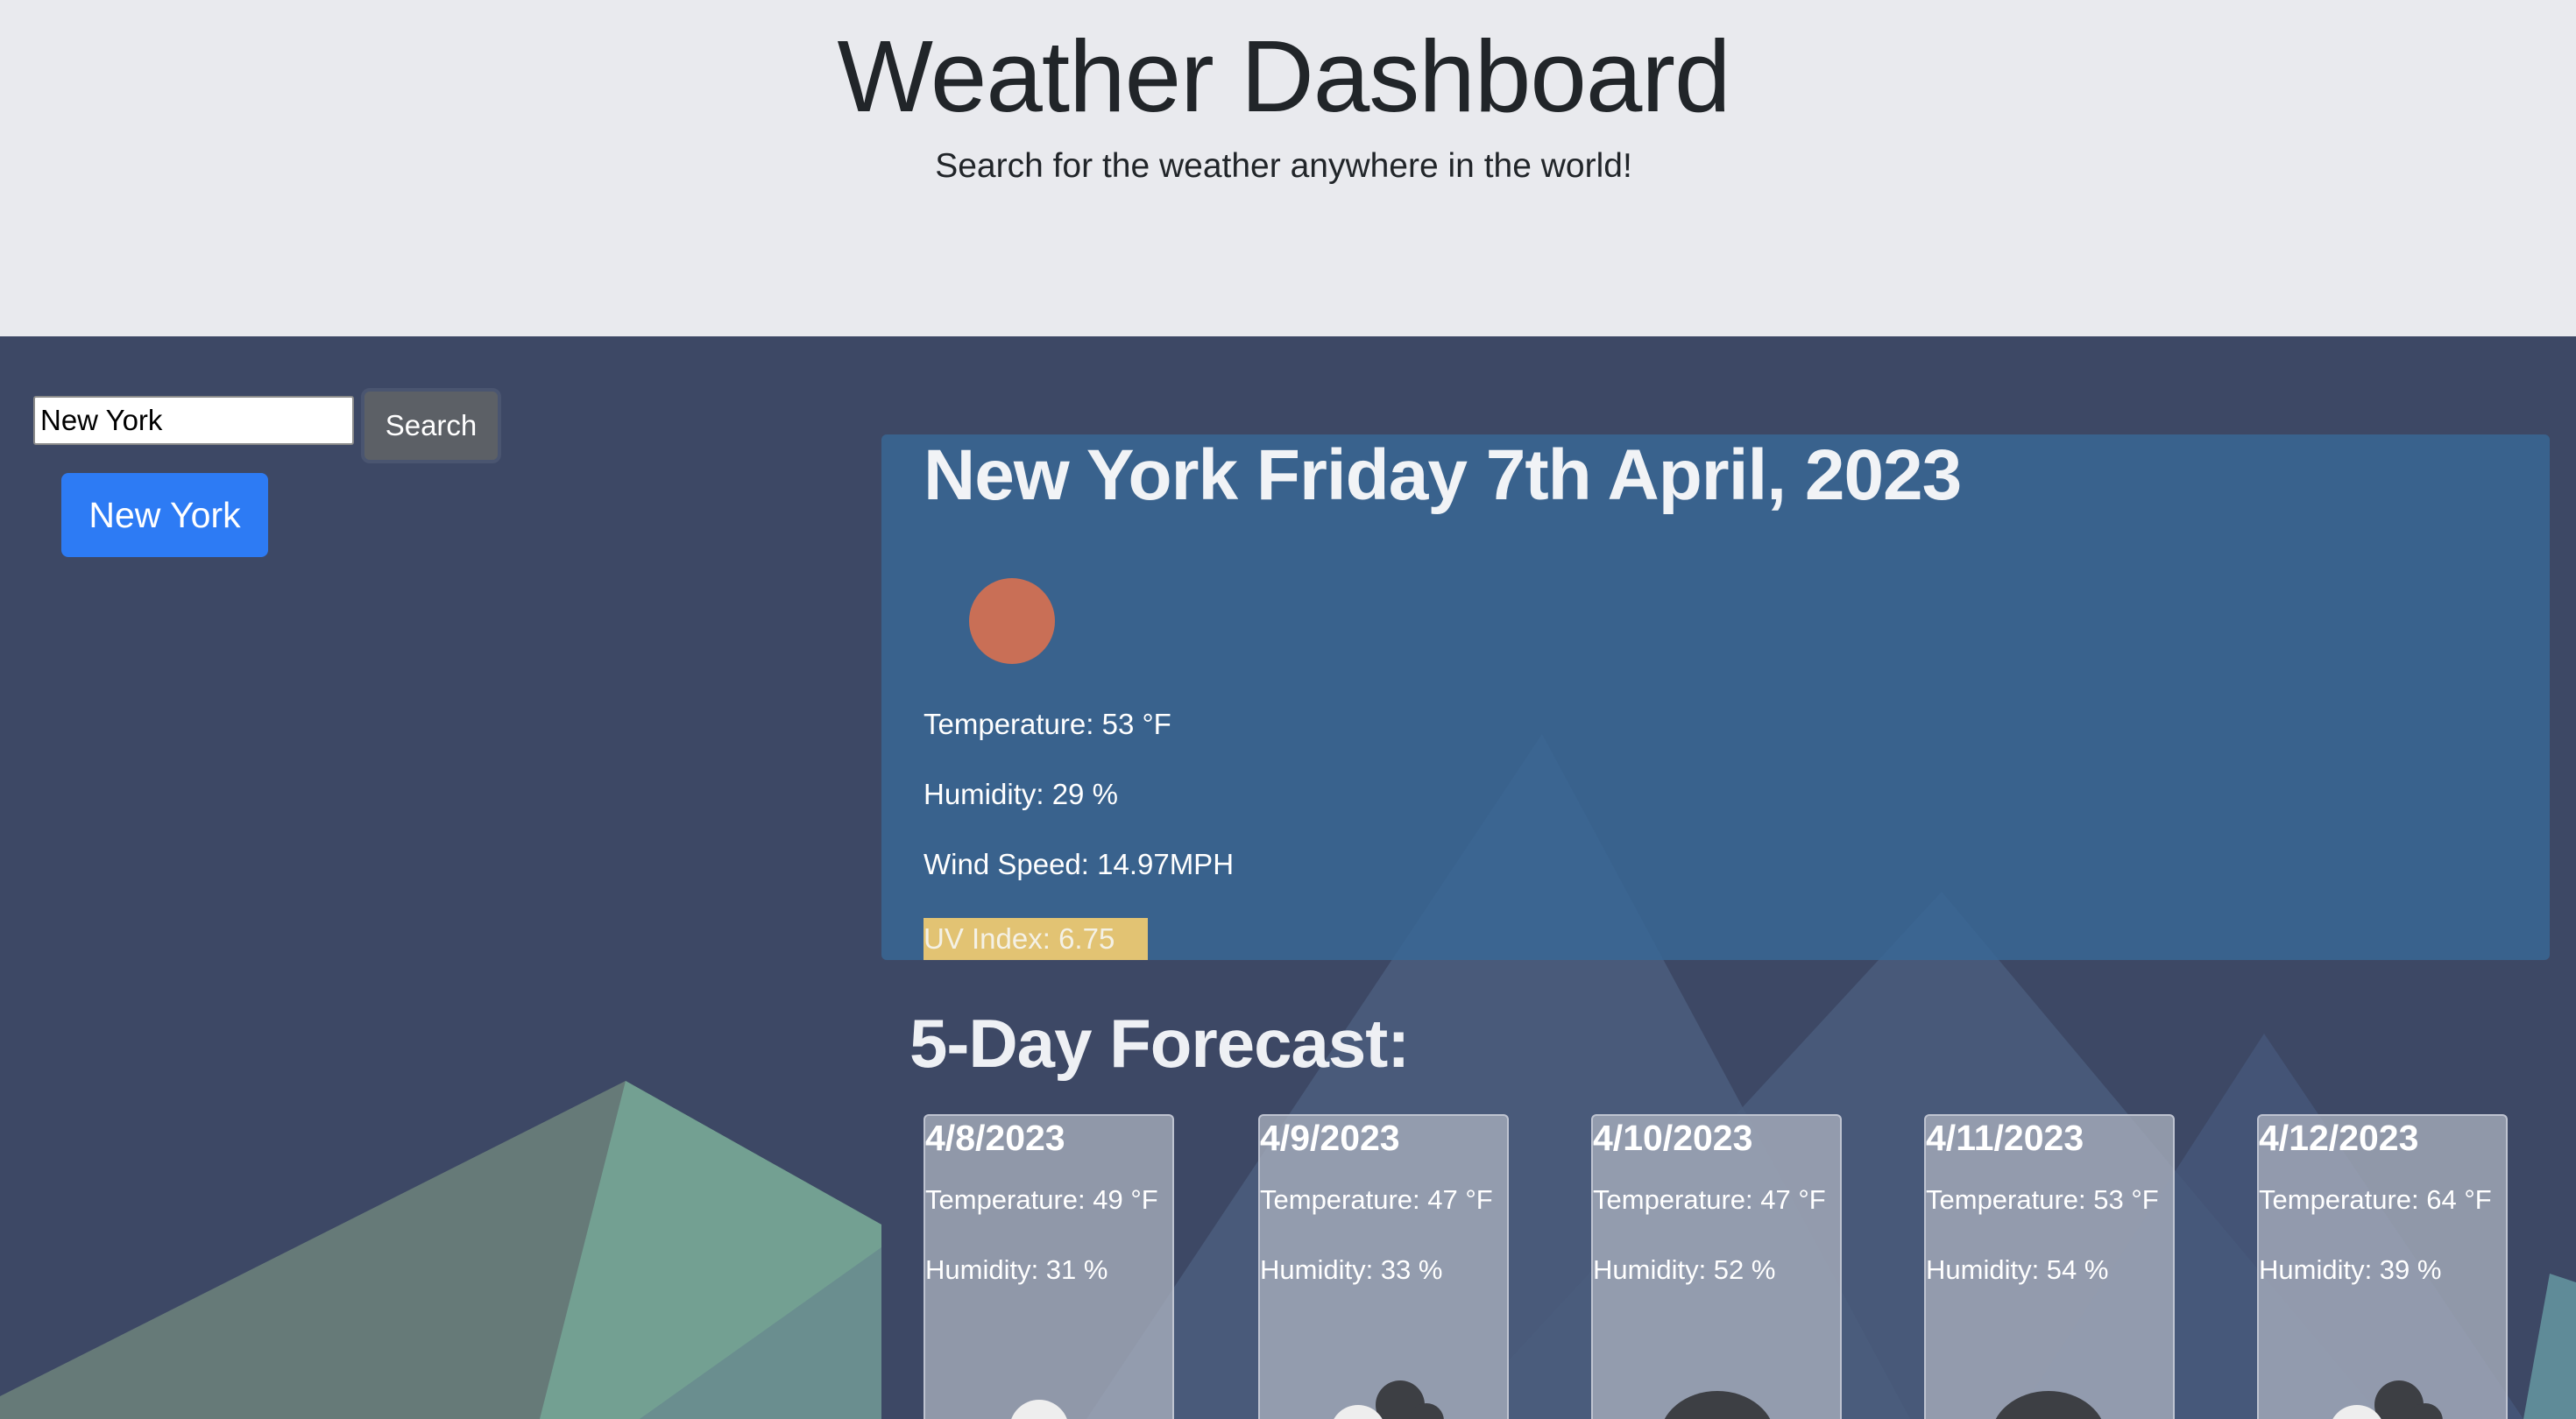 The height and width of the screenshot is (1419, 2576). Describe the element at coordinates (1021, 794) in the screenshot. I see `current-humidity: Humidity: 29 %` at that location.